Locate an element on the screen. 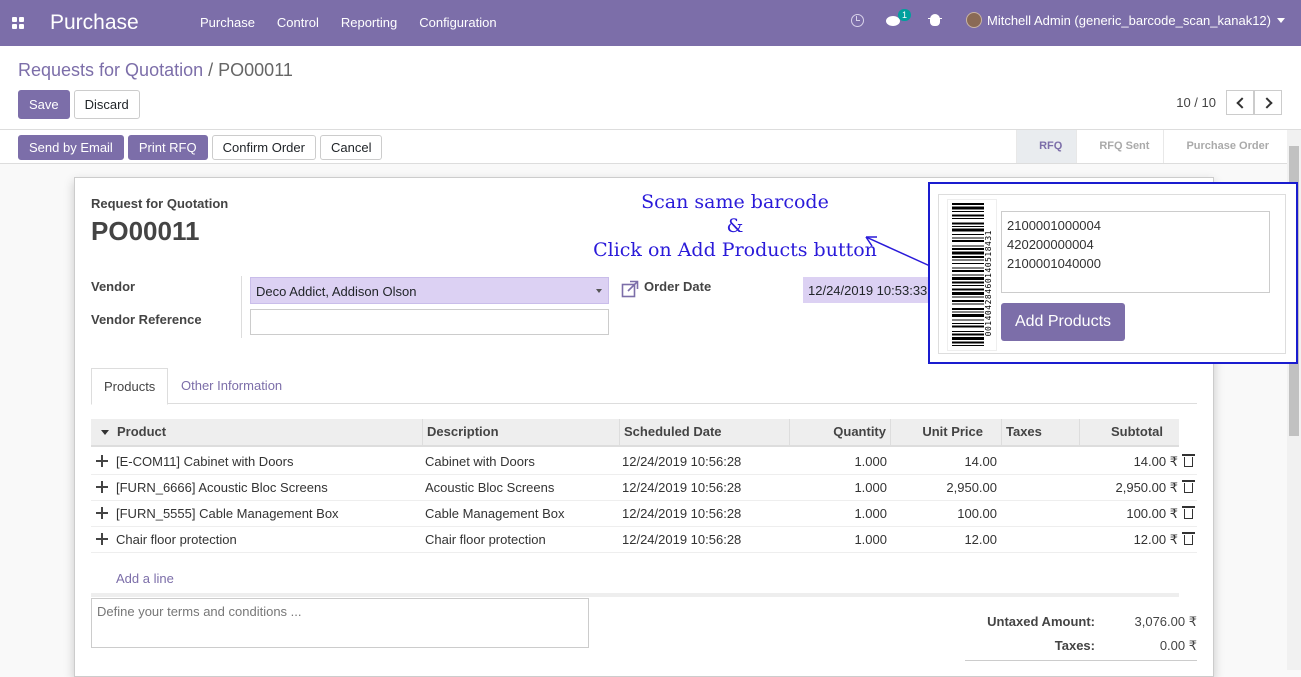 Image resolution: width=1301 pixels, height=677 pixels. menu-purchase: Purchase is located at coordinates (227, 22).